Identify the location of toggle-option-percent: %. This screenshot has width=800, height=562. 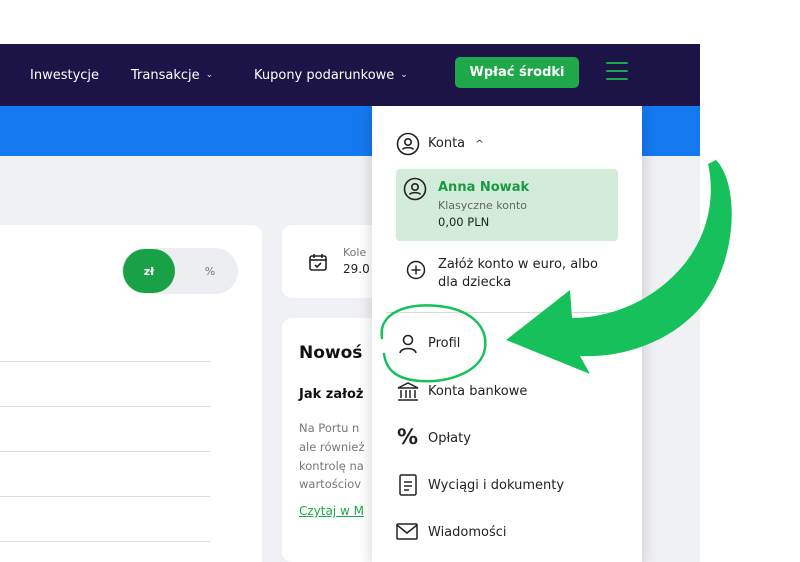
(210, 271).